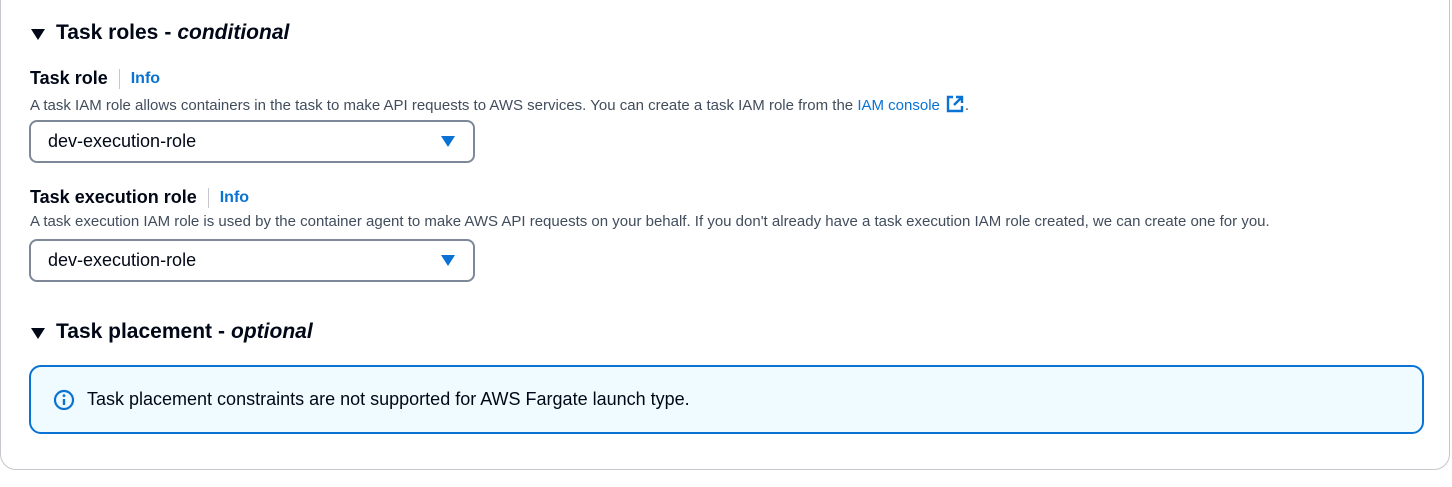 This screenshot has height=487, width=1452. What do you see at coordinates (134, 331) in the screenshot?
I see `task-placement-title: Task placement` at bounding box center [134, 331].